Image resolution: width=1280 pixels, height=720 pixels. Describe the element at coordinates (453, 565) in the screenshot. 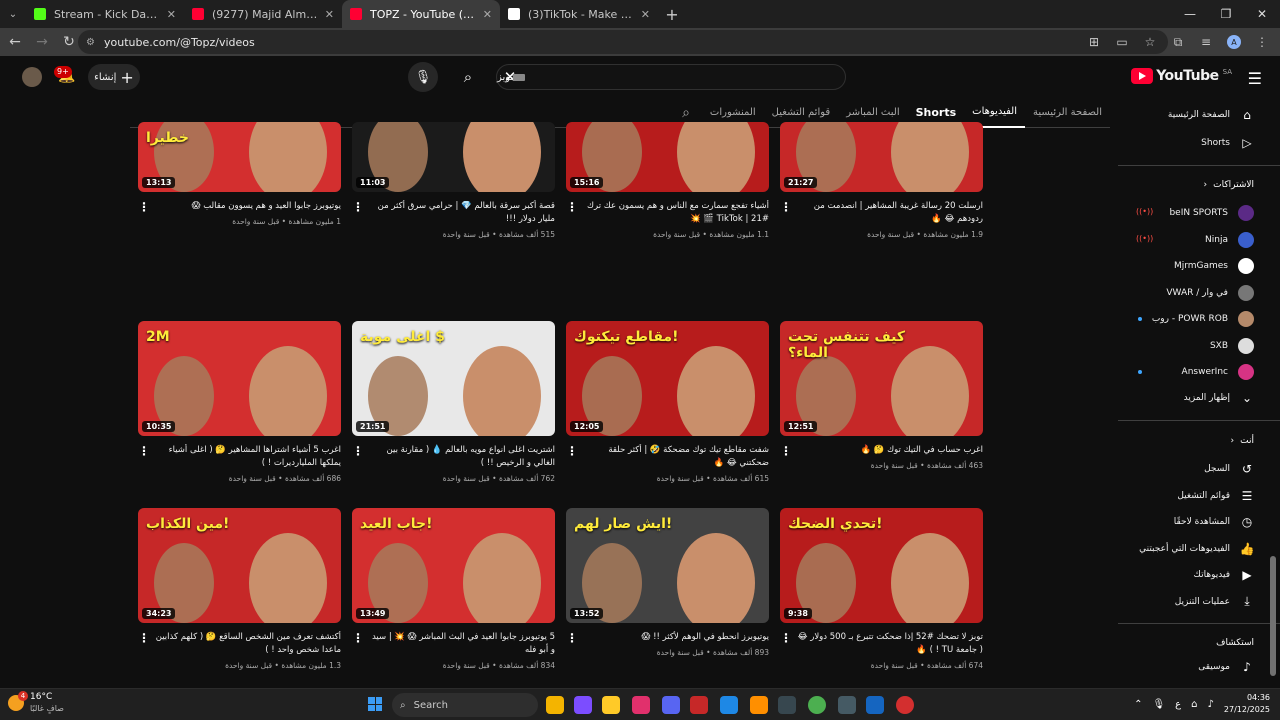

I see `video-thumbnail: جاب العيد! 13:49` at that location.